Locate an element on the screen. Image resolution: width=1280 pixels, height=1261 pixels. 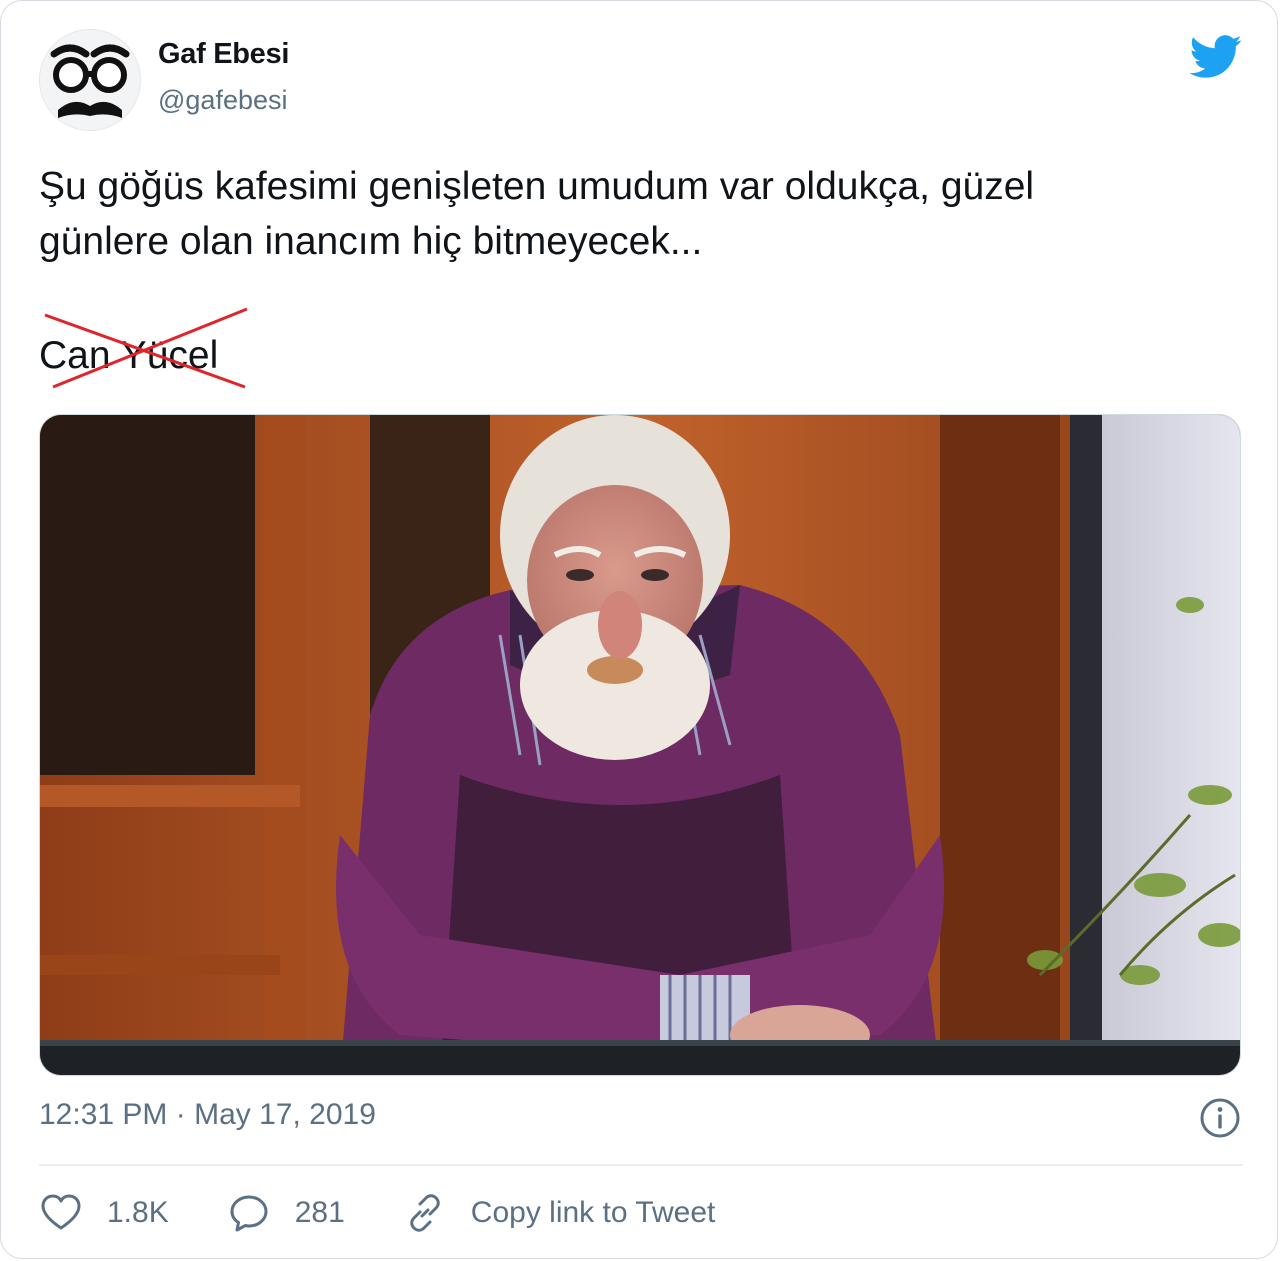
tweet-timestamp: 12:31 PM · May 17, 2019 is located at coordinates (207, 1115).